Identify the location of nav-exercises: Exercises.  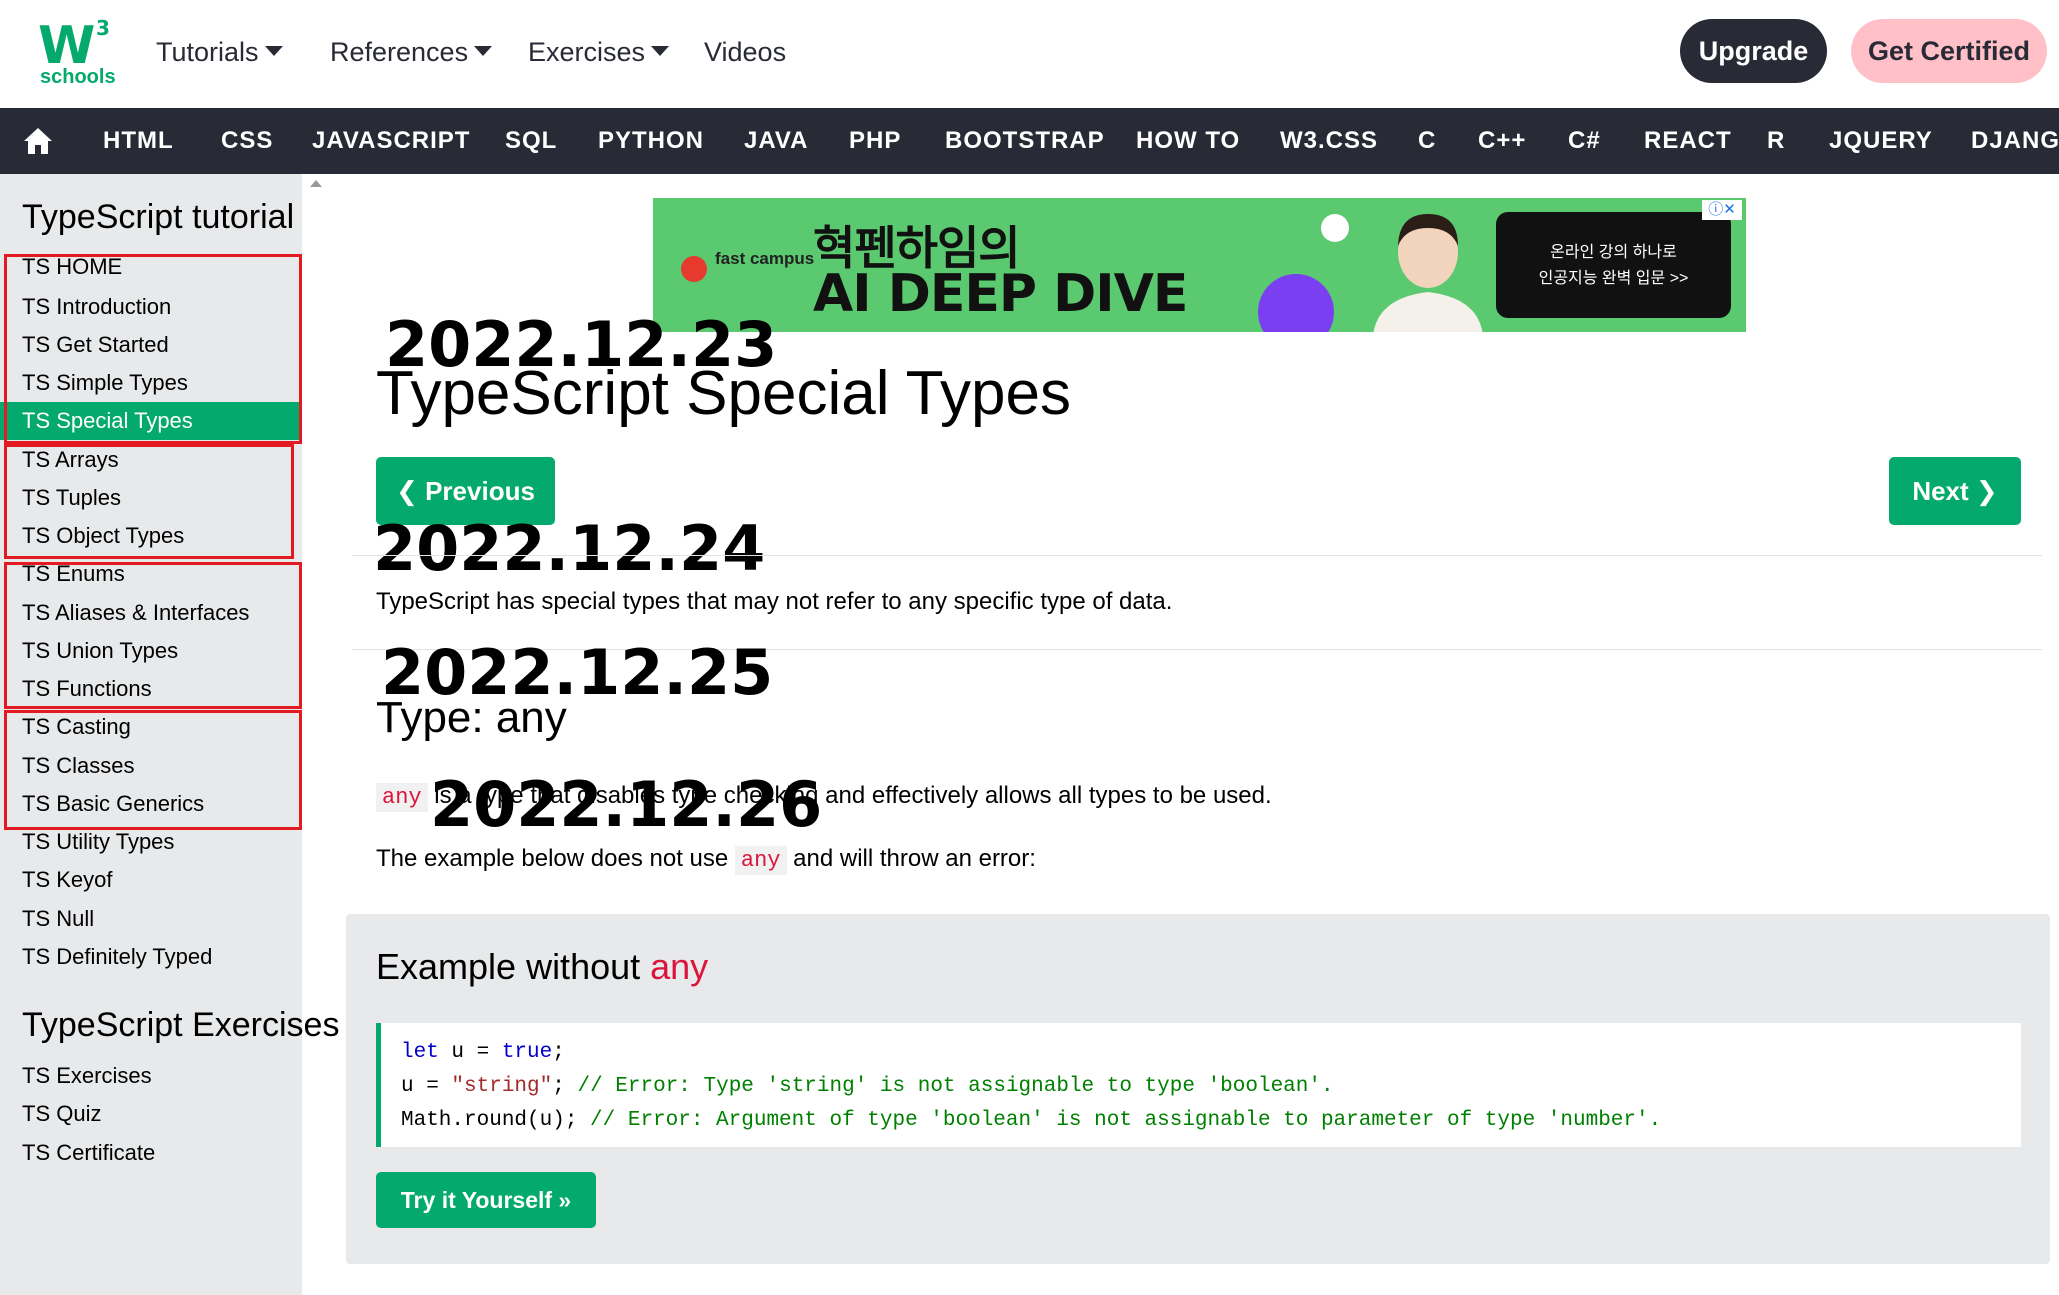
(599, 52).